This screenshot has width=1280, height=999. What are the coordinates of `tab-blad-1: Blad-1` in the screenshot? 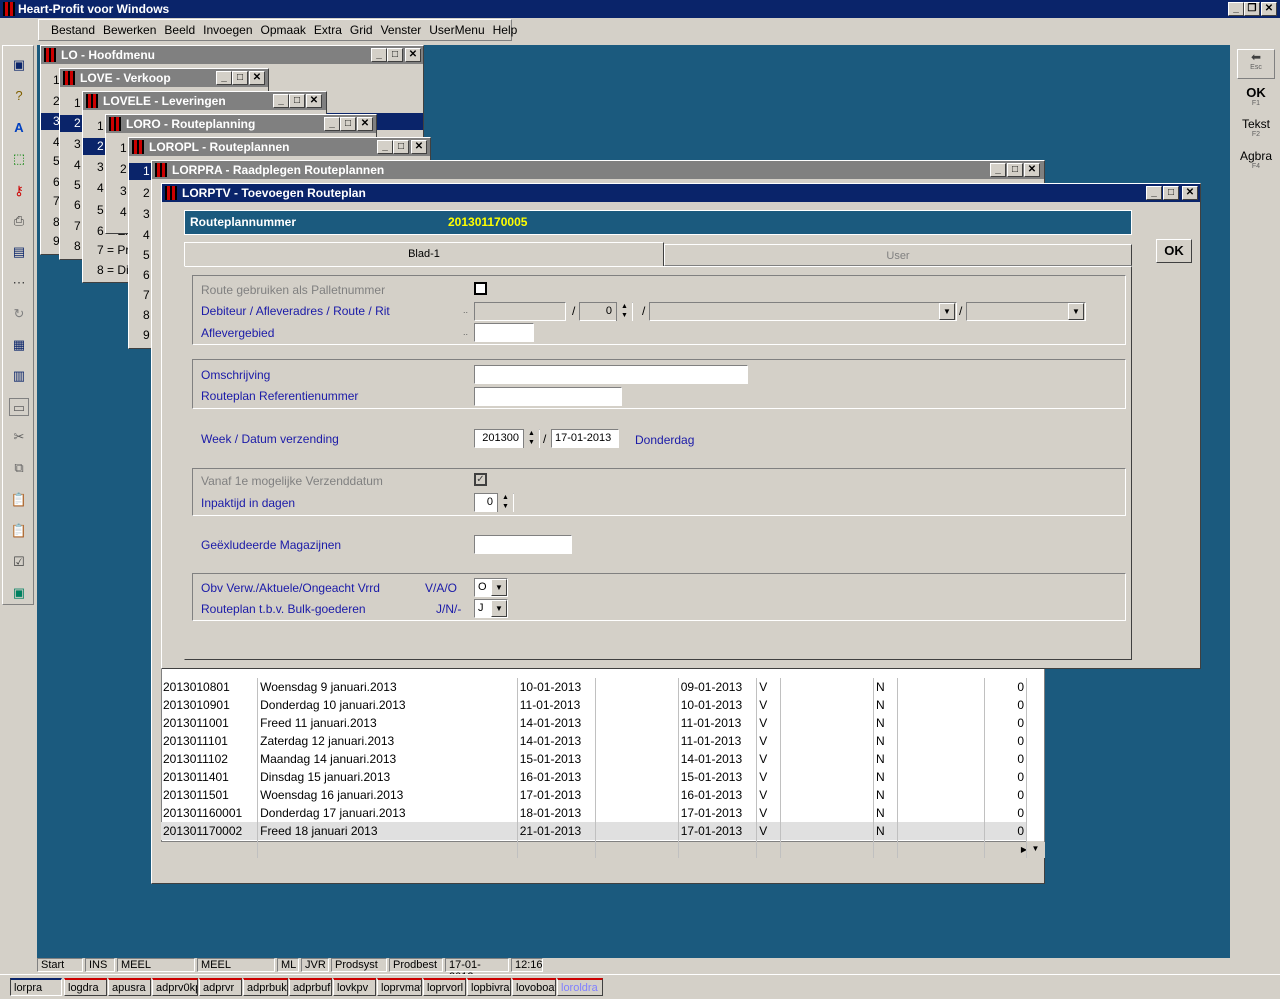 It's located at (424, 254).